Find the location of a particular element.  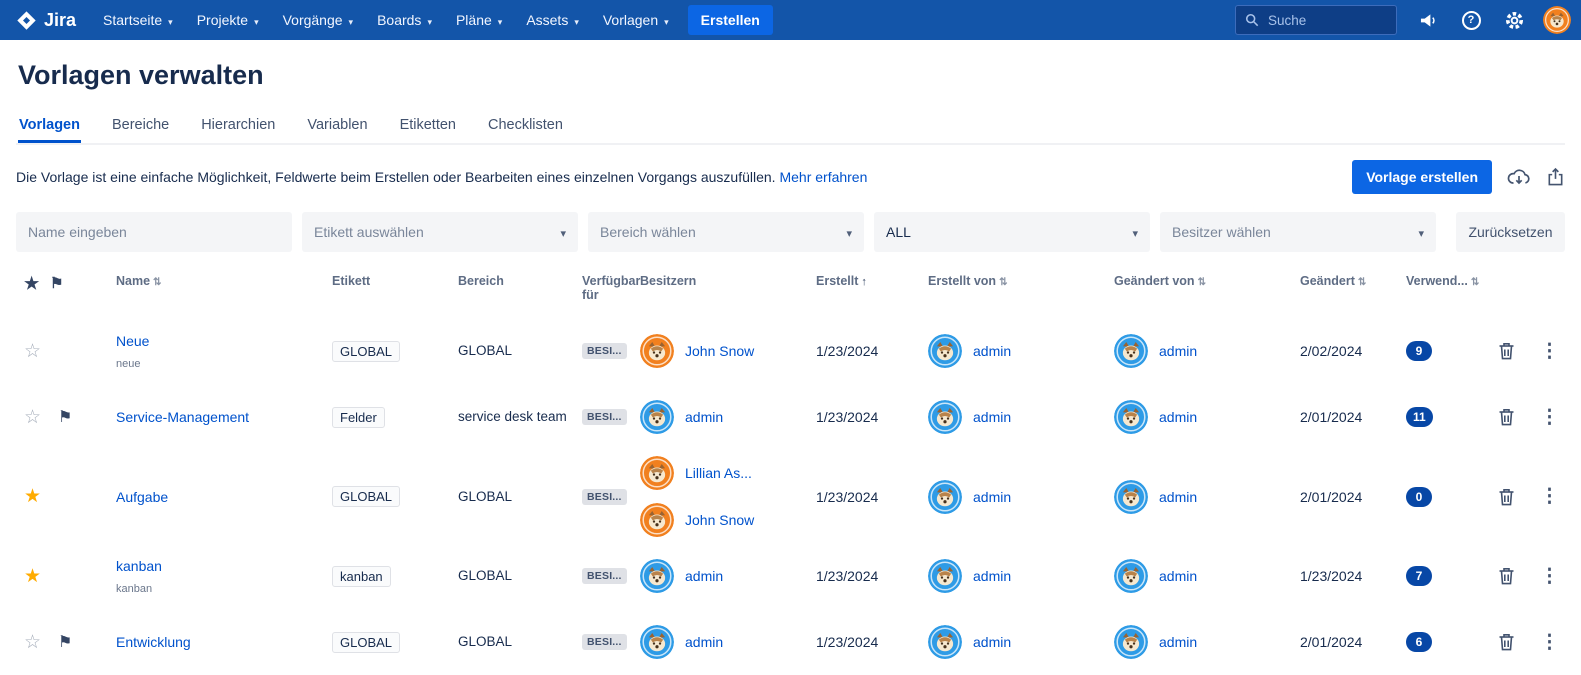

create-button: Erstellen is located at coordinates (730, 20).